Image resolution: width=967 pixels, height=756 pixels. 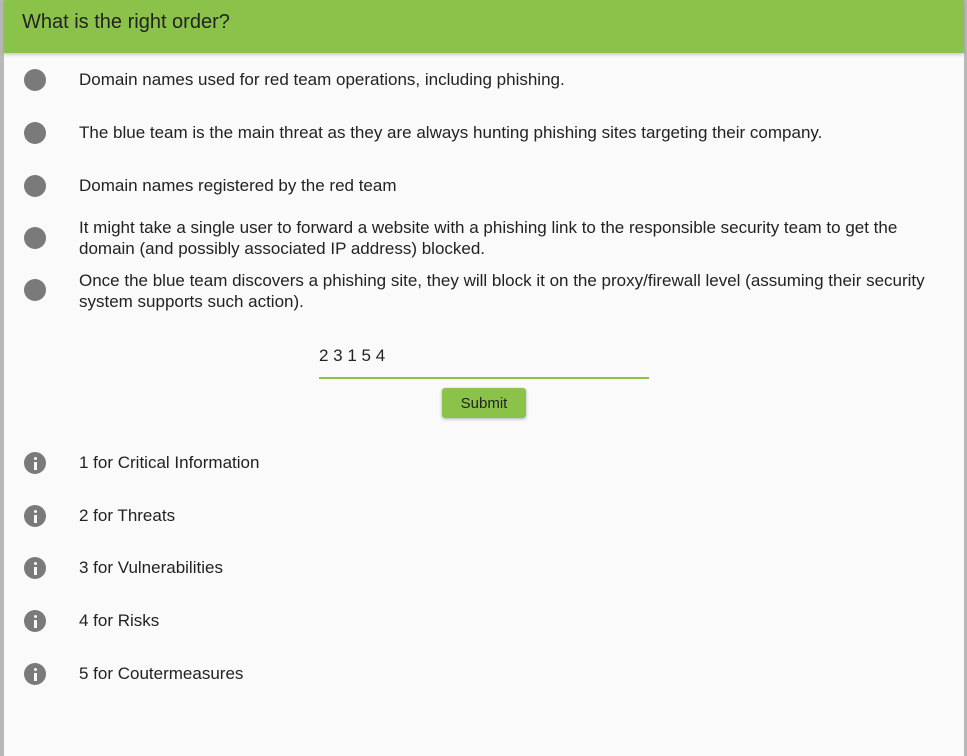 I want to click on option-label: Domain names registered by the red team, so click(x=238, y=185).